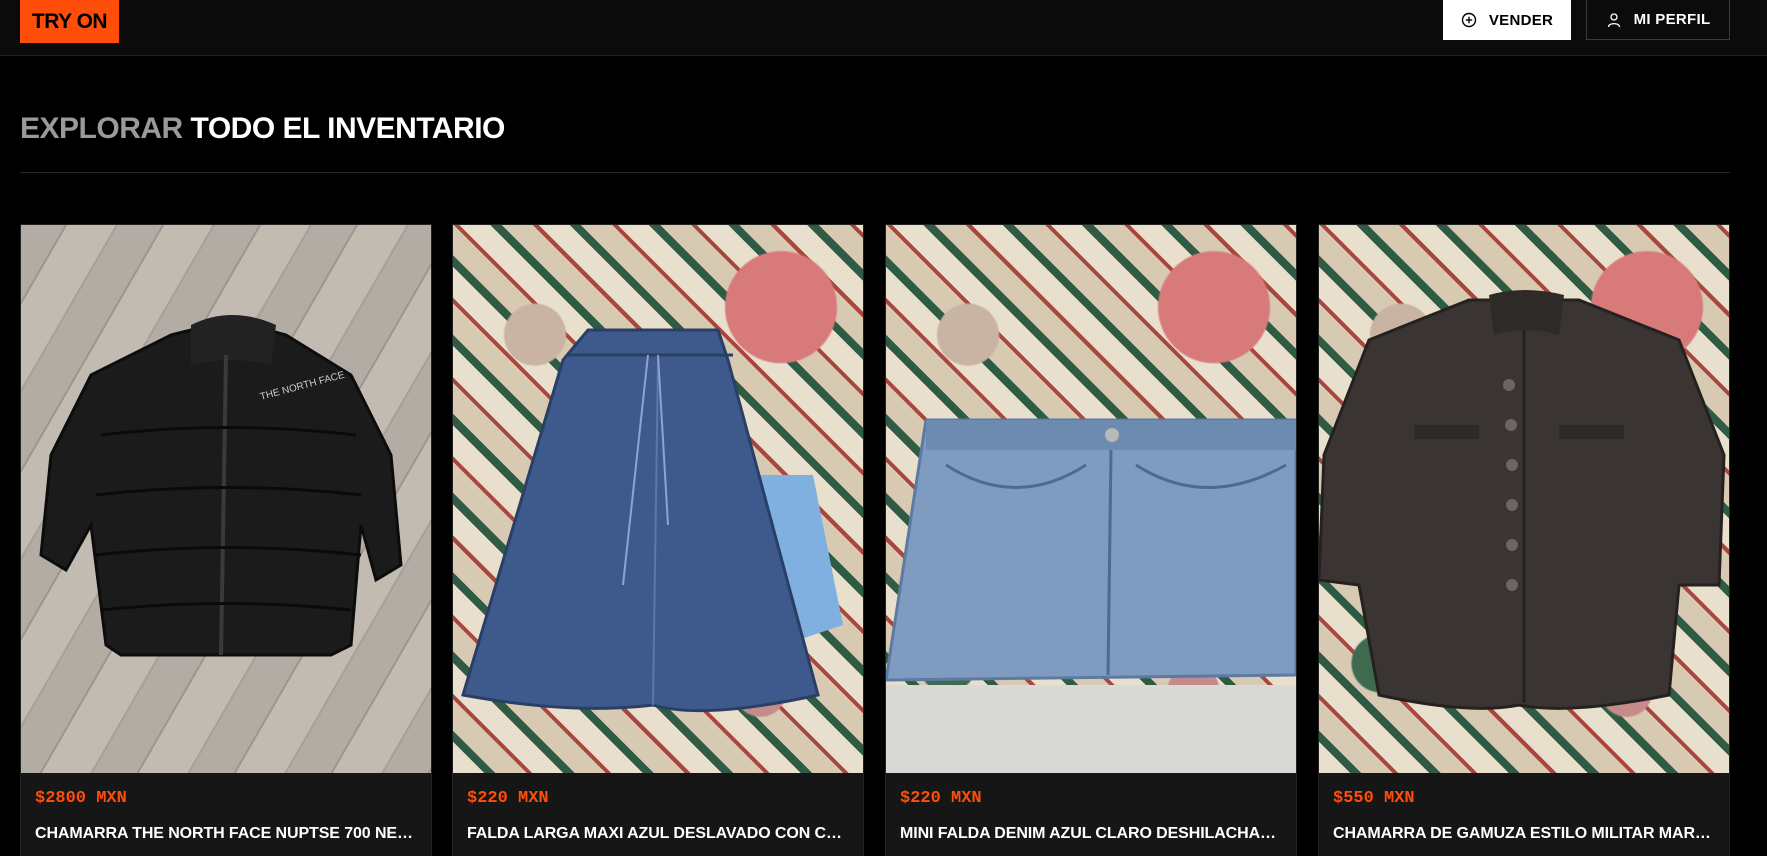 The height and width of the screenshot is (856, 1767). I want to click on profile-button: MI PERFIL, so click(1658, 20).